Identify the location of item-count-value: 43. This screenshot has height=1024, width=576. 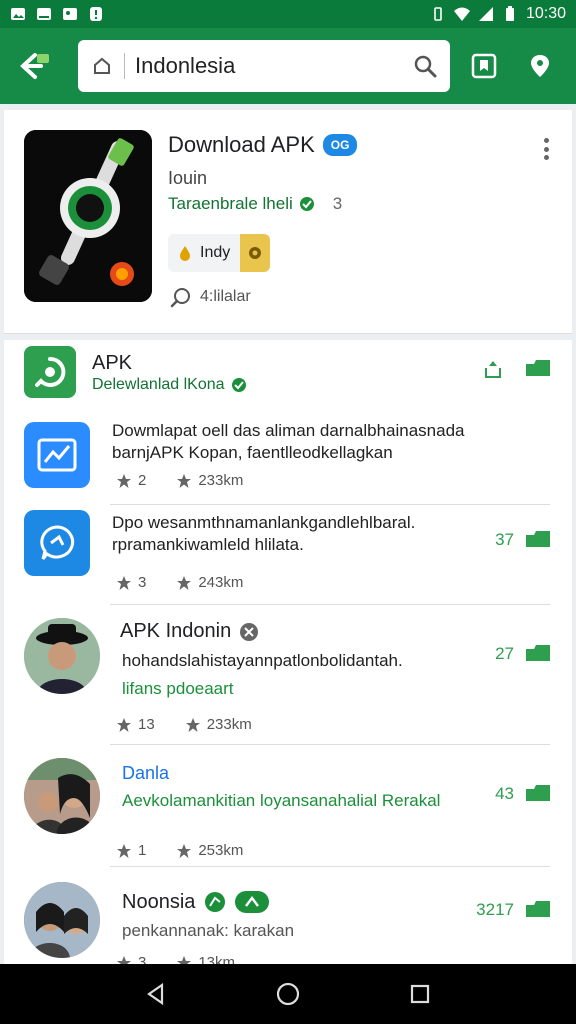
(504, 793).